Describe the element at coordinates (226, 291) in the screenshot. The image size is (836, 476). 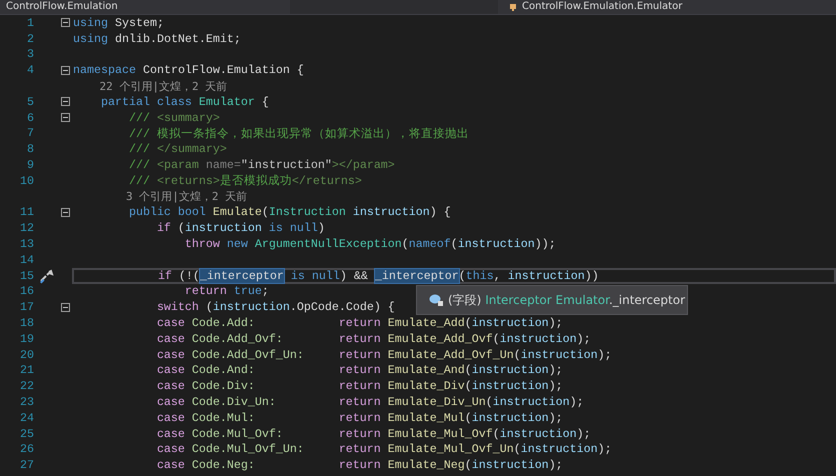
I see `code-line: return true;` at that location.